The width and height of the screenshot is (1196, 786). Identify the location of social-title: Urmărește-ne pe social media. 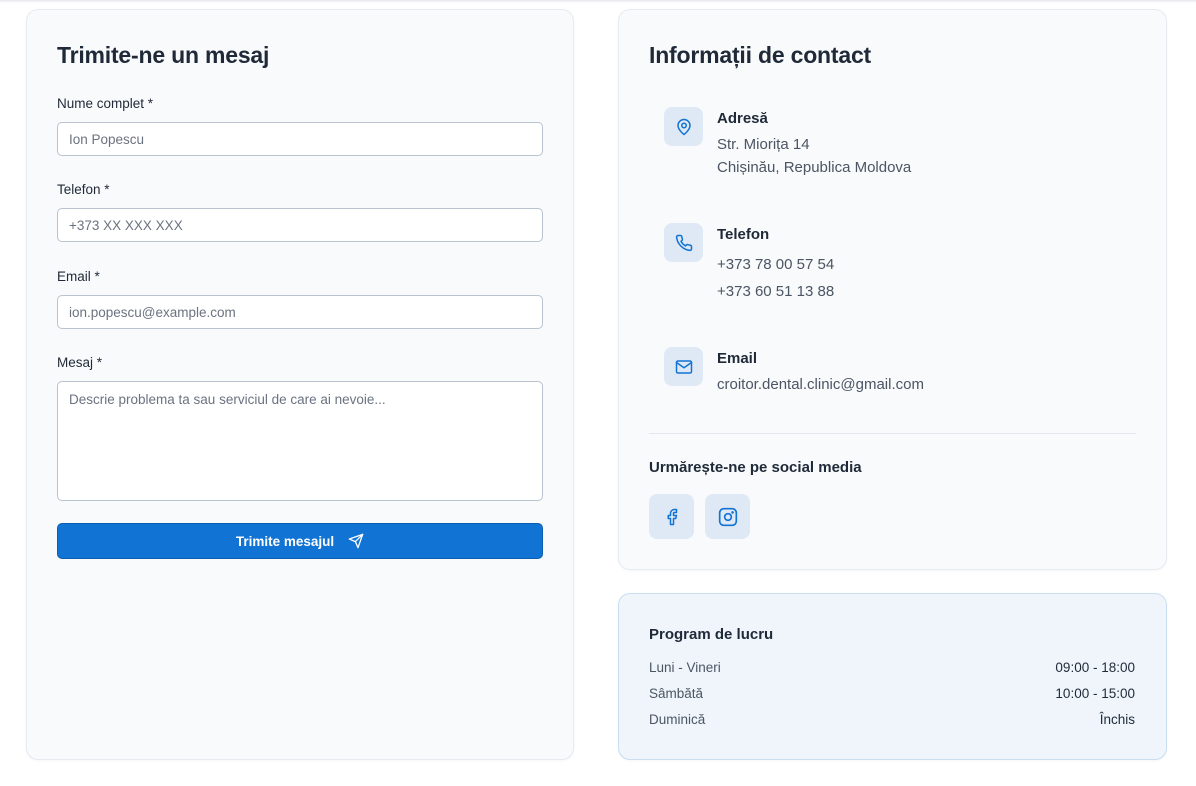
(755, 467).